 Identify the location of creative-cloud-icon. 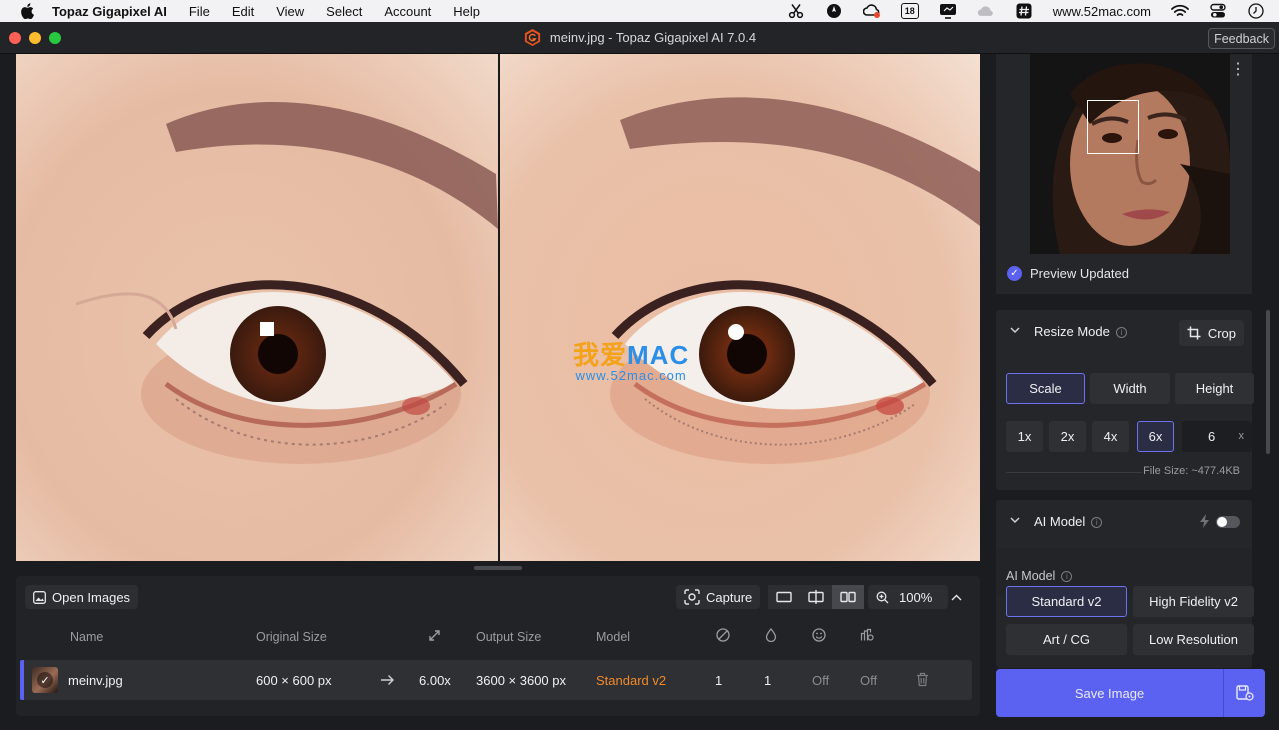
(871, 11).